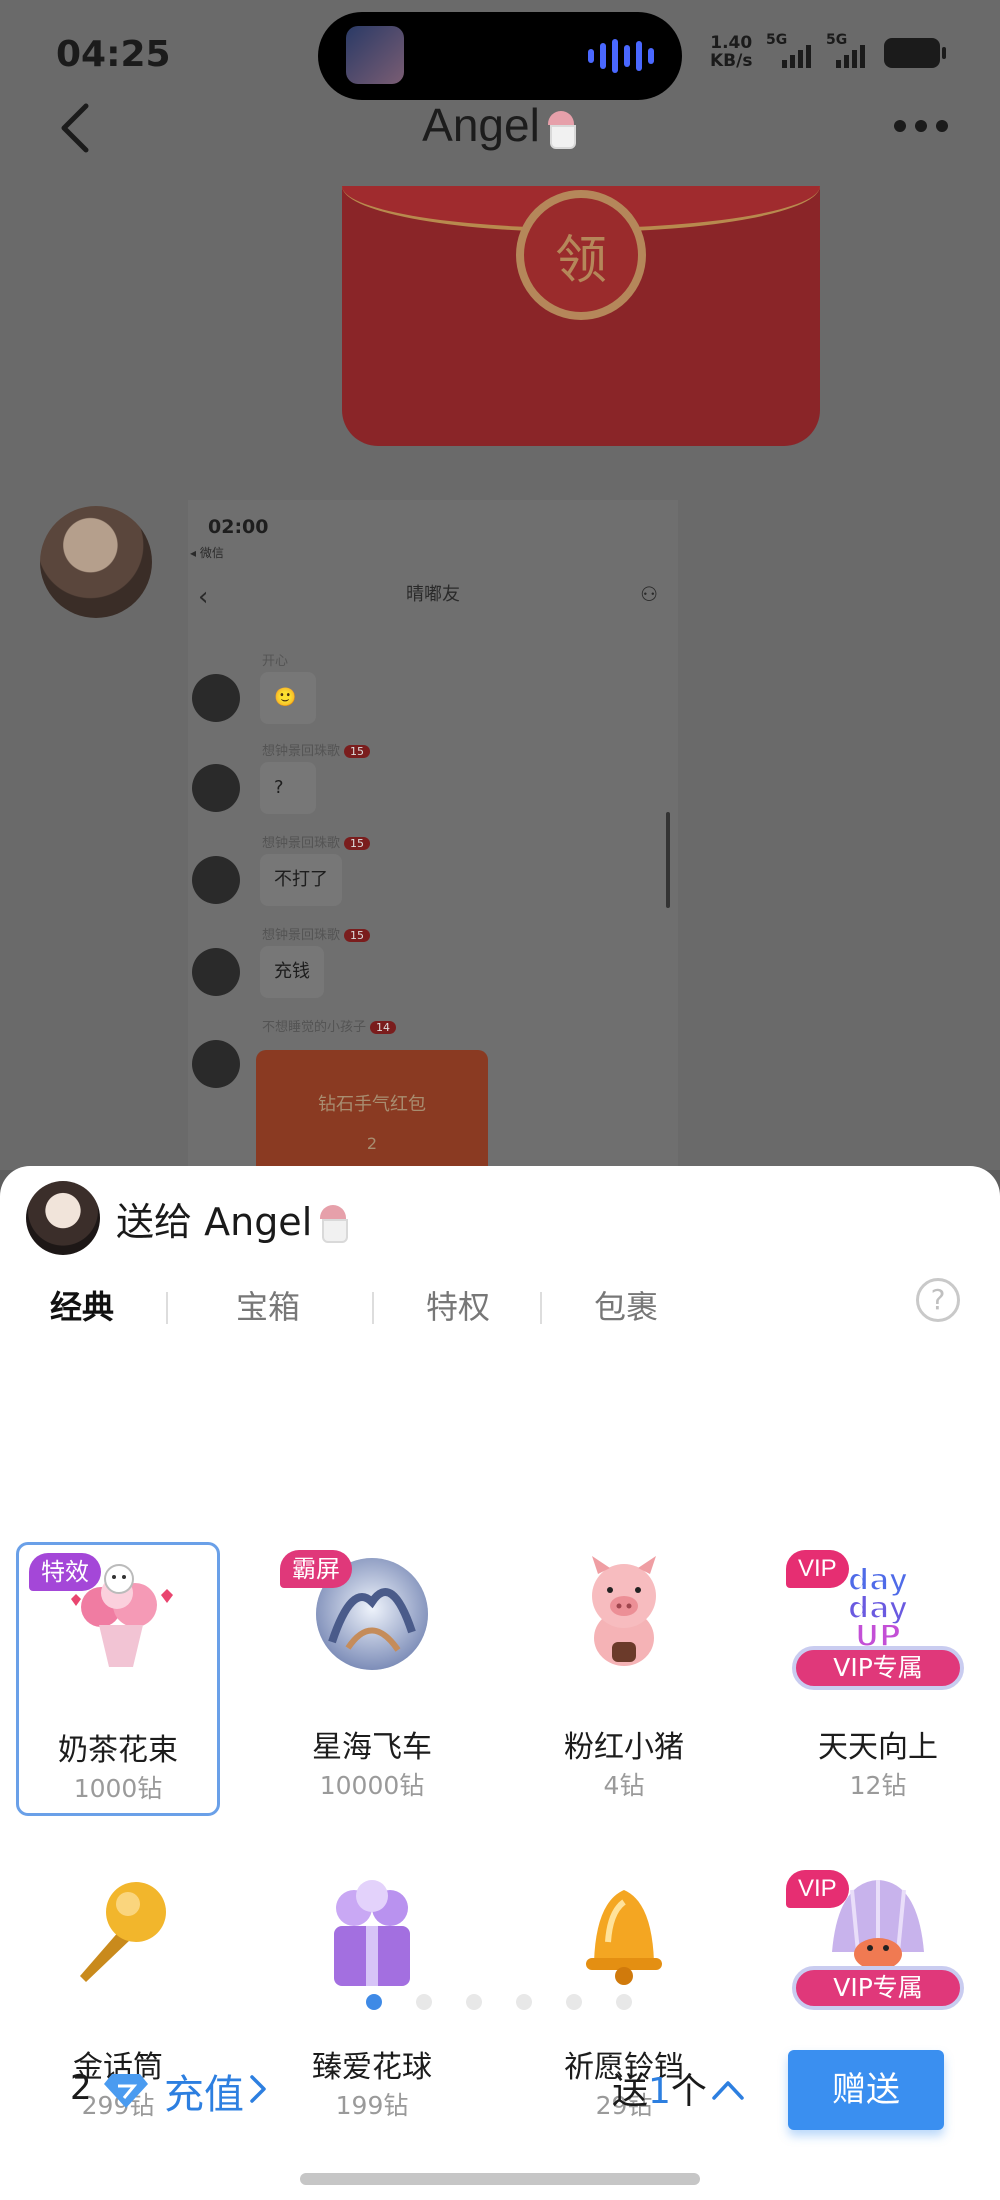 This screenshot has height=2200, width=1000. What do you see at coordinates (624, 1747) in the screenshot?
I see `gift-name: 粉红小猪` at bounding box center [624, 1747].